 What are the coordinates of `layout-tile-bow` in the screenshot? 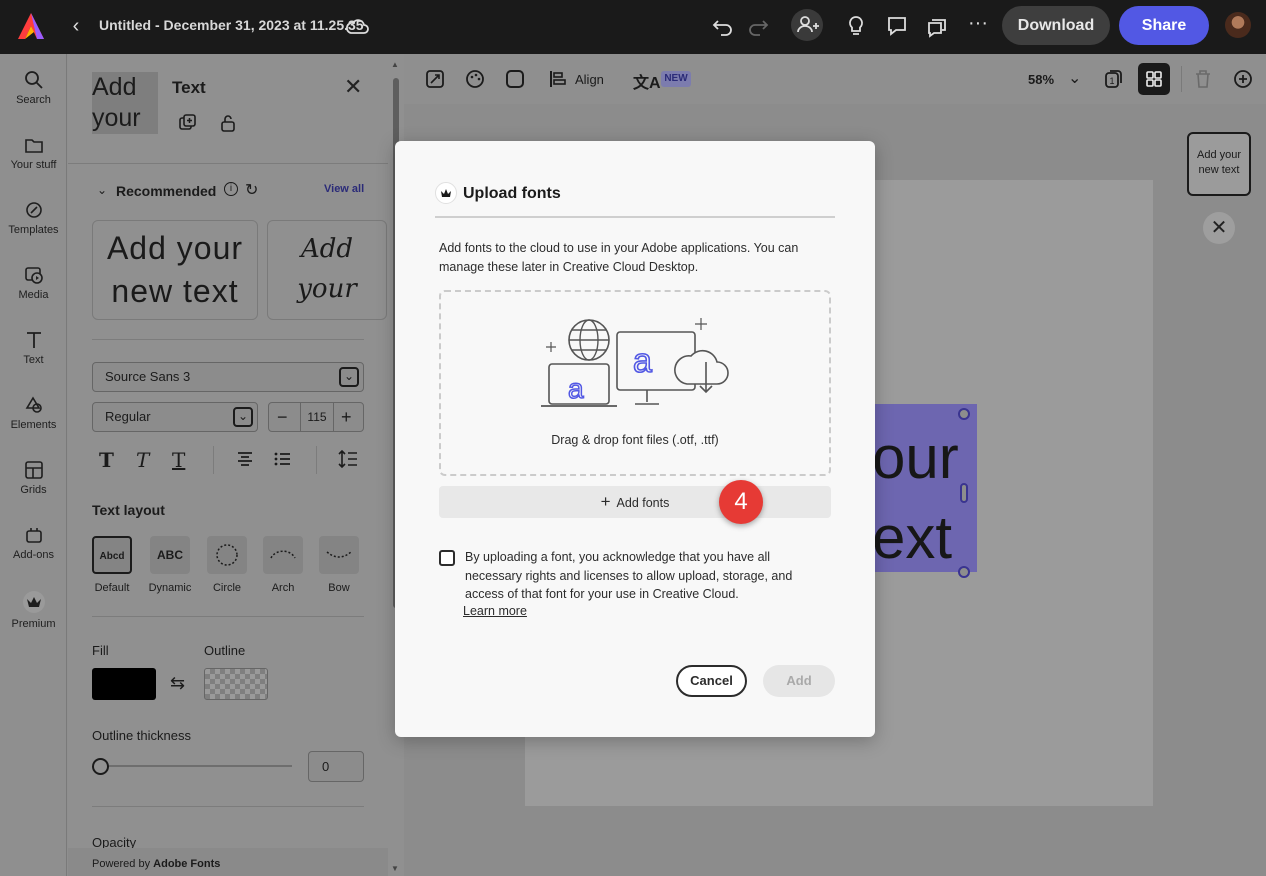 It's located at (339, 555).